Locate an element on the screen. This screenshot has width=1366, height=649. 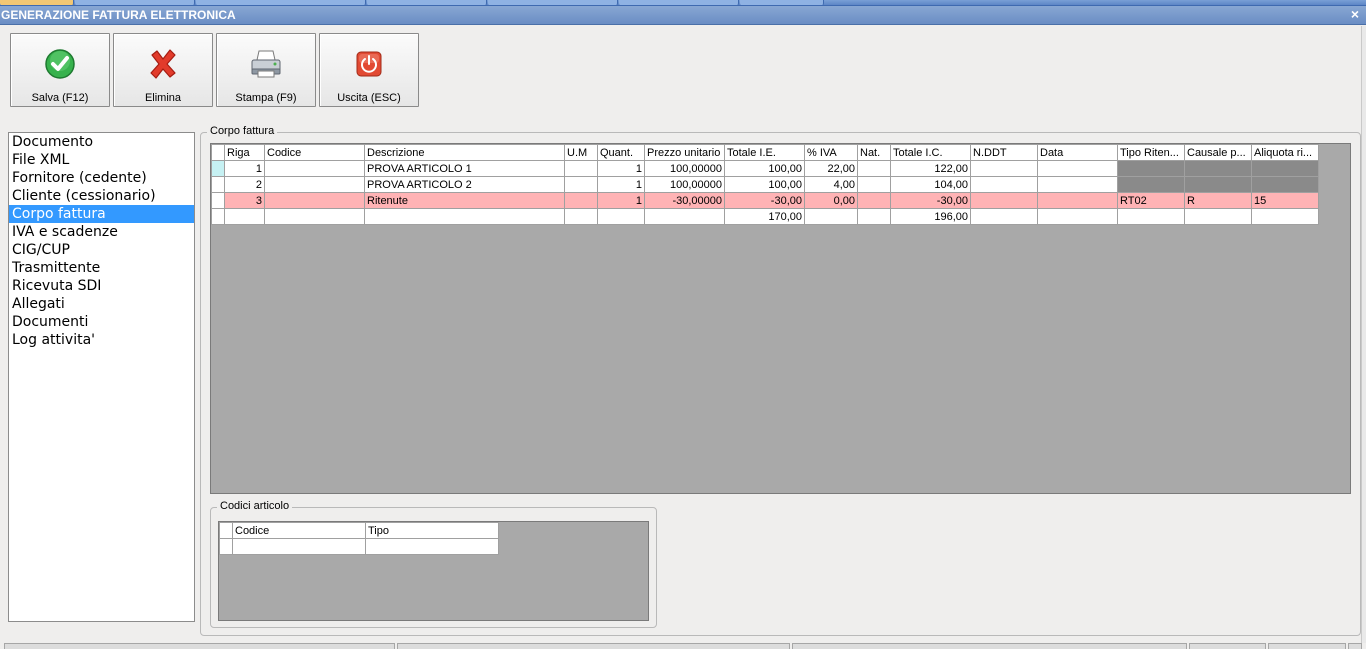
window-titlebar: GENERAZIONE FATTURA ELETTRONICA × is located at coordinates (683, 15).